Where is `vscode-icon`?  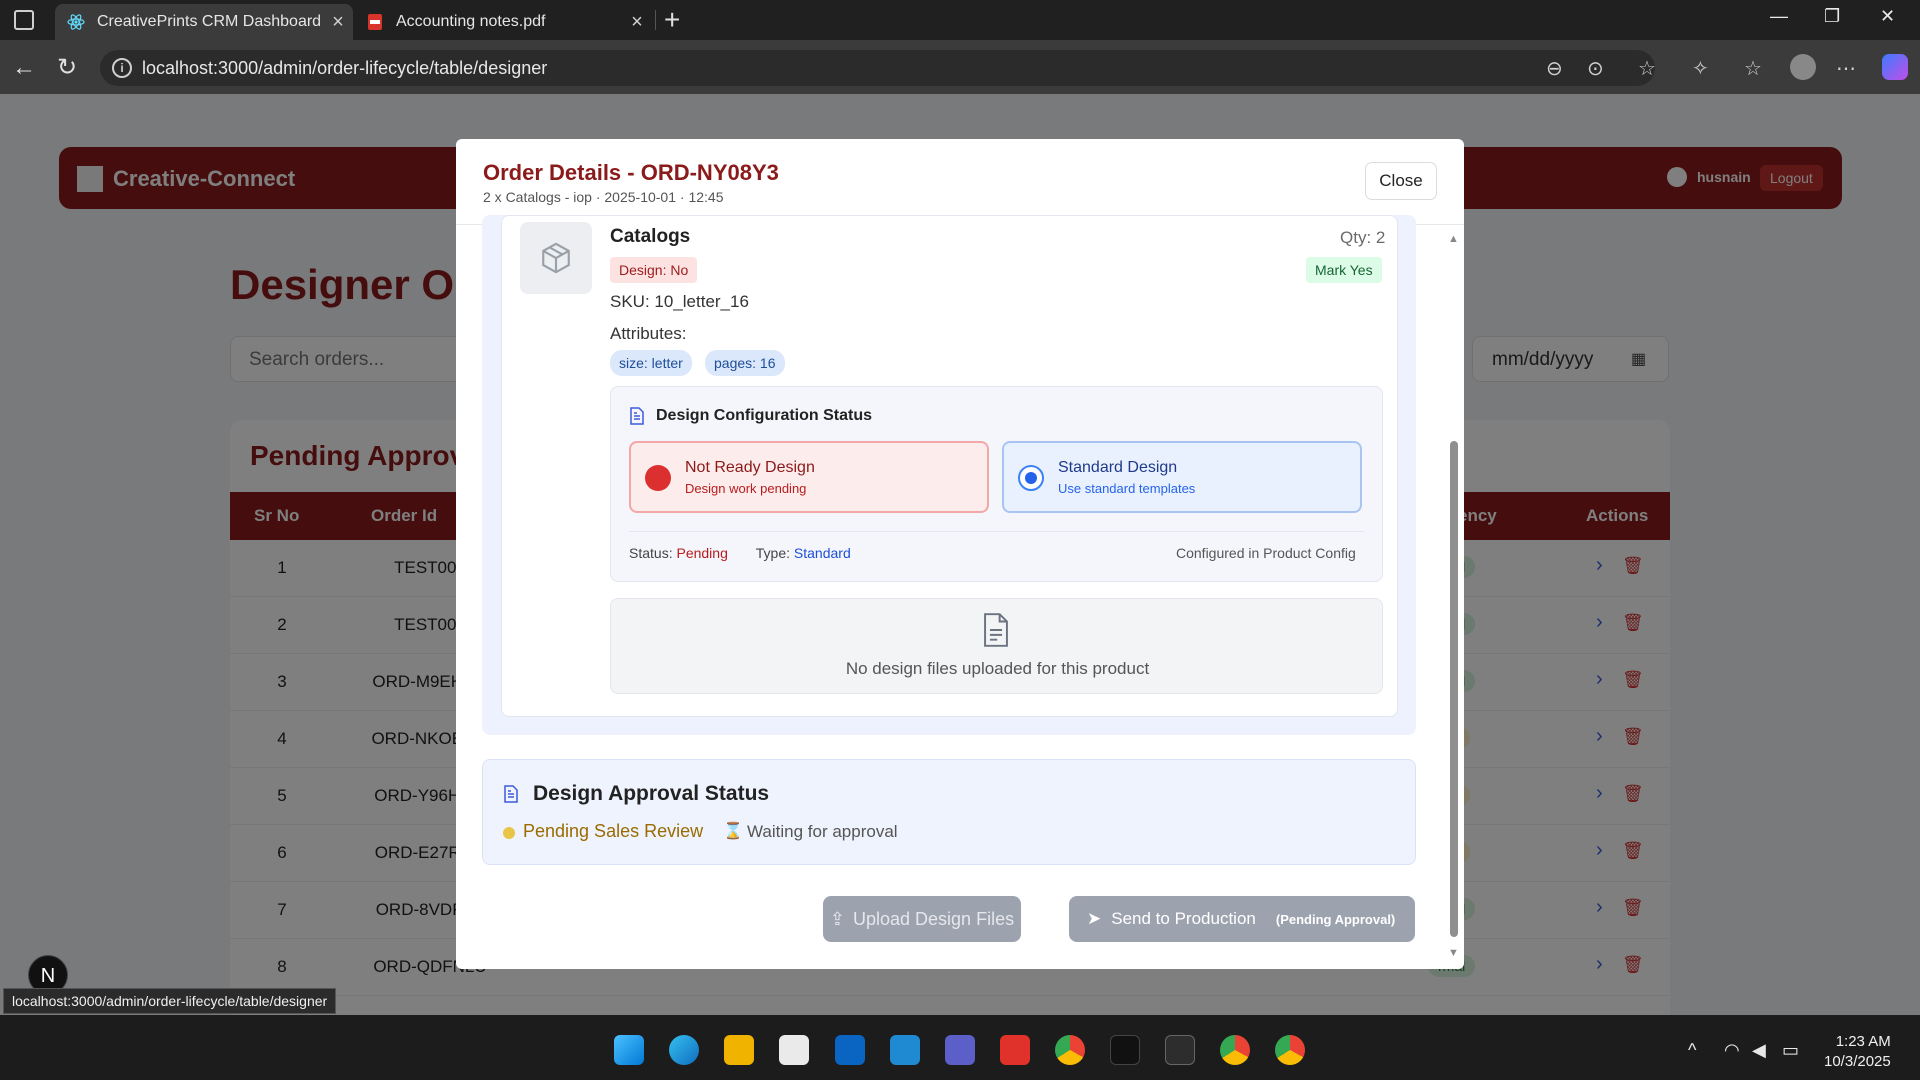 vscode-icon is located at coordinates (905, 1050).